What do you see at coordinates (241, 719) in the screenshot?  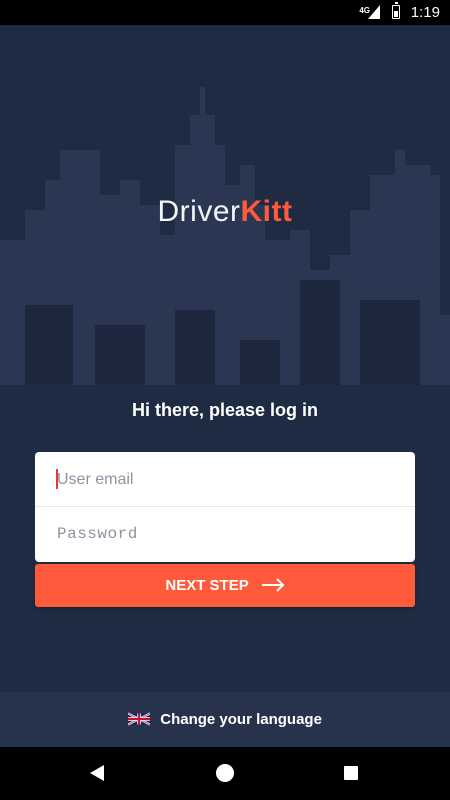 I see `change-language-label: Change your language` at bounding box center [241, 719].